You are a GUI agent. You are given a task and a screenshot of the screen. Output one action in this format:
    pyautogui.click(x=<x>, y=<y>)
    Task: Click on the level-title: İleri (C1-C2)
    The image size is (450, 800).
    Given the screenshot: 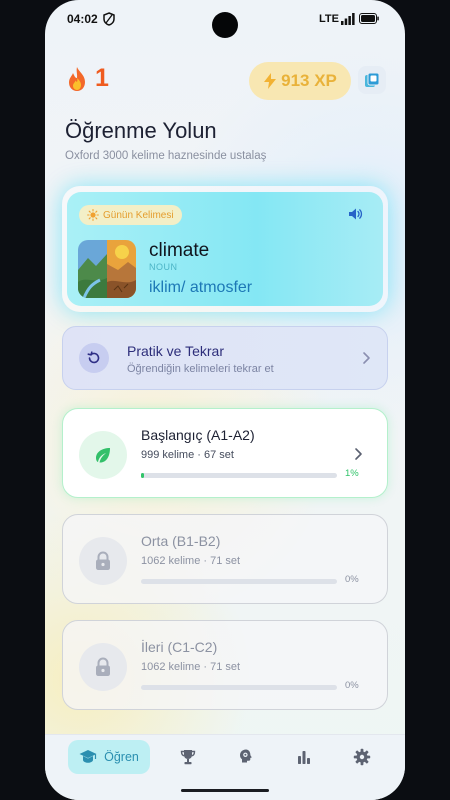 What is the action you would take?
    pyautogui.click(x=179, y=647)
    